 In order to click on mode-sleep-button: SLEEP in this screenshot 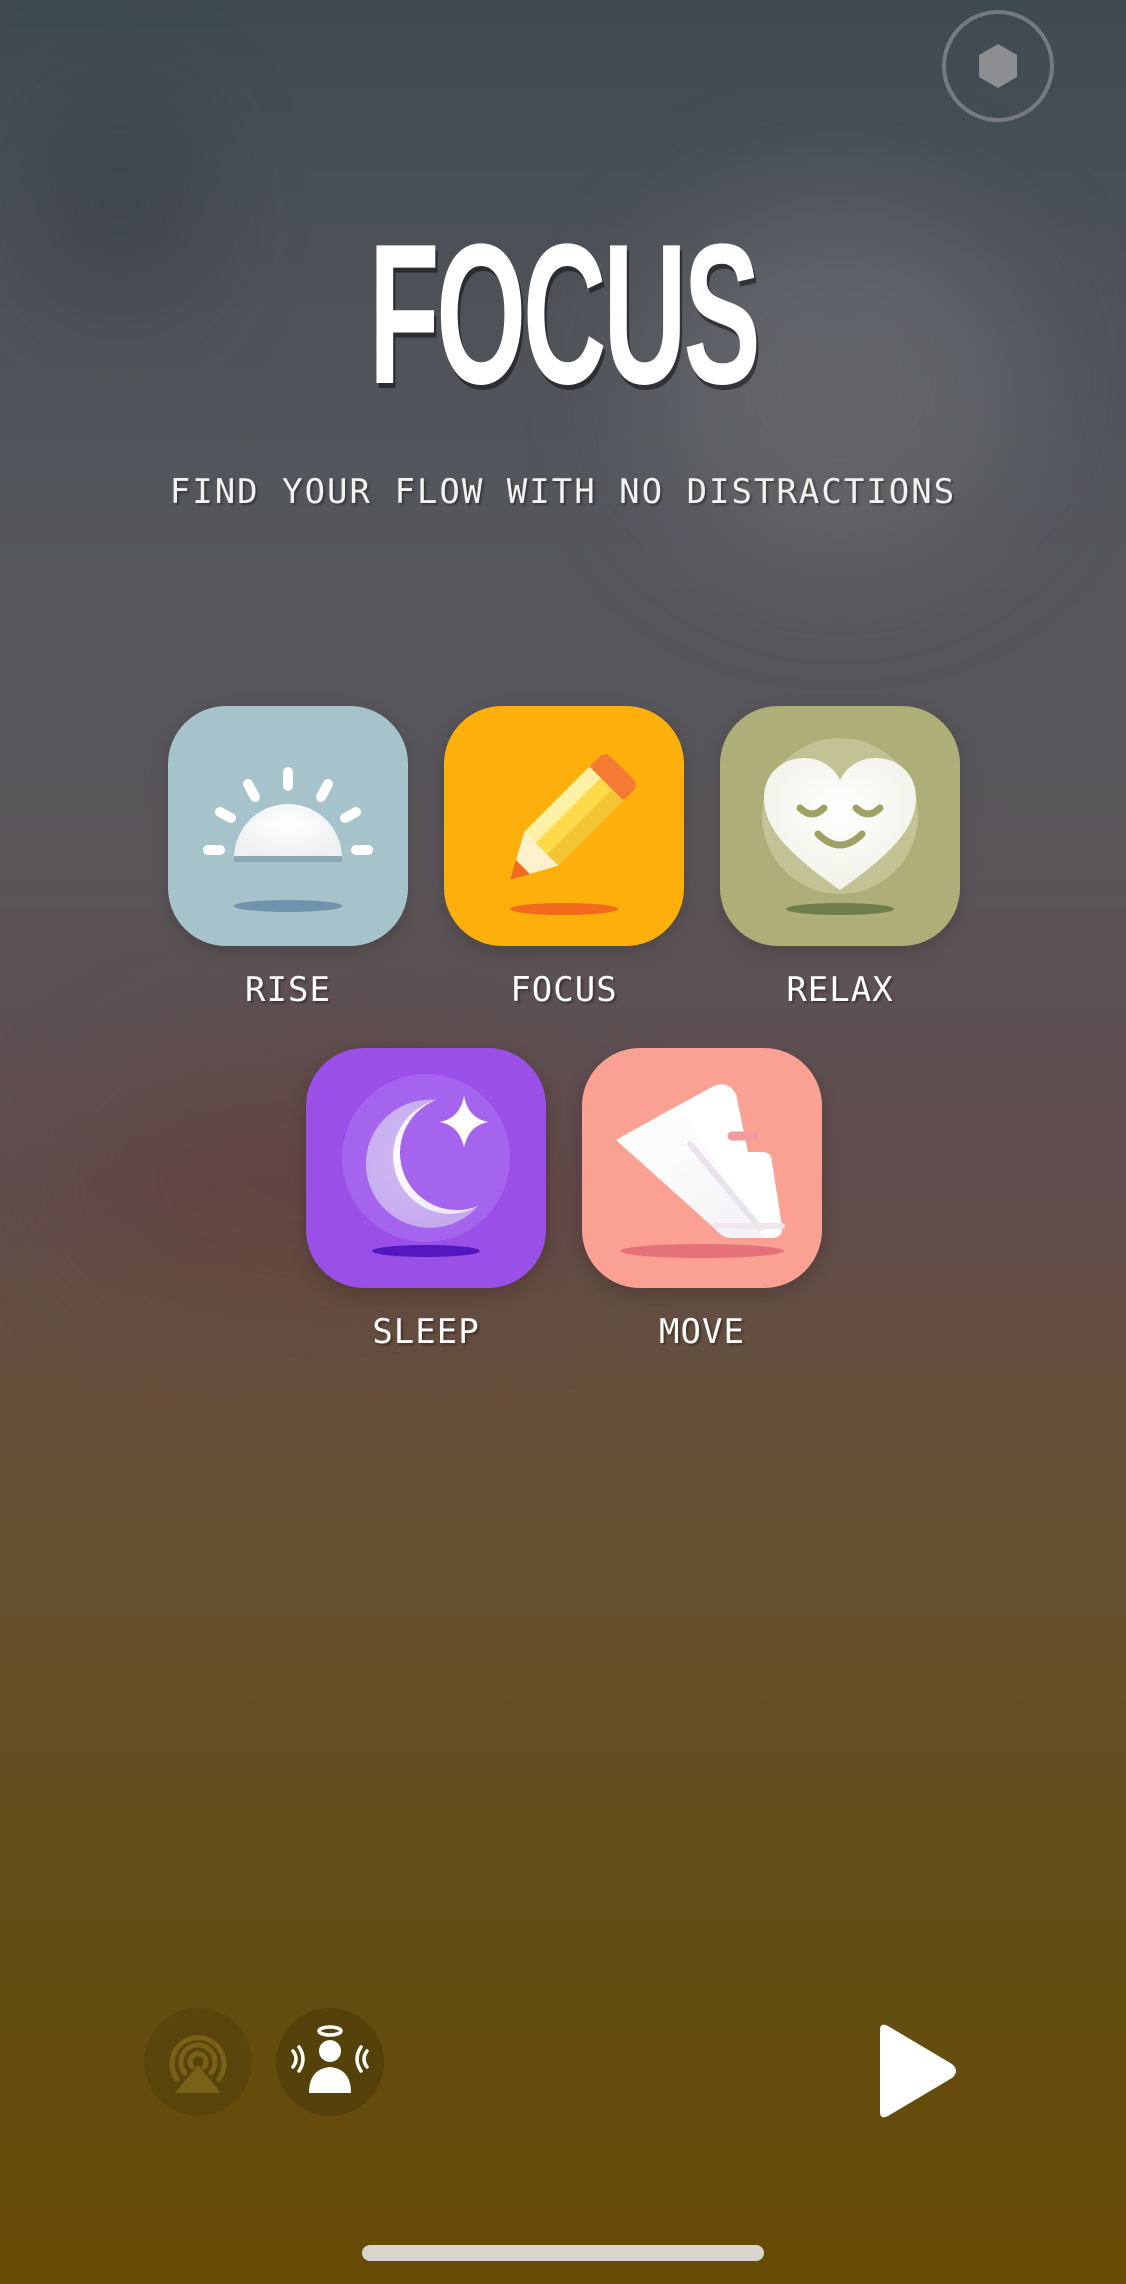, I will do `click(426, 1200)`.